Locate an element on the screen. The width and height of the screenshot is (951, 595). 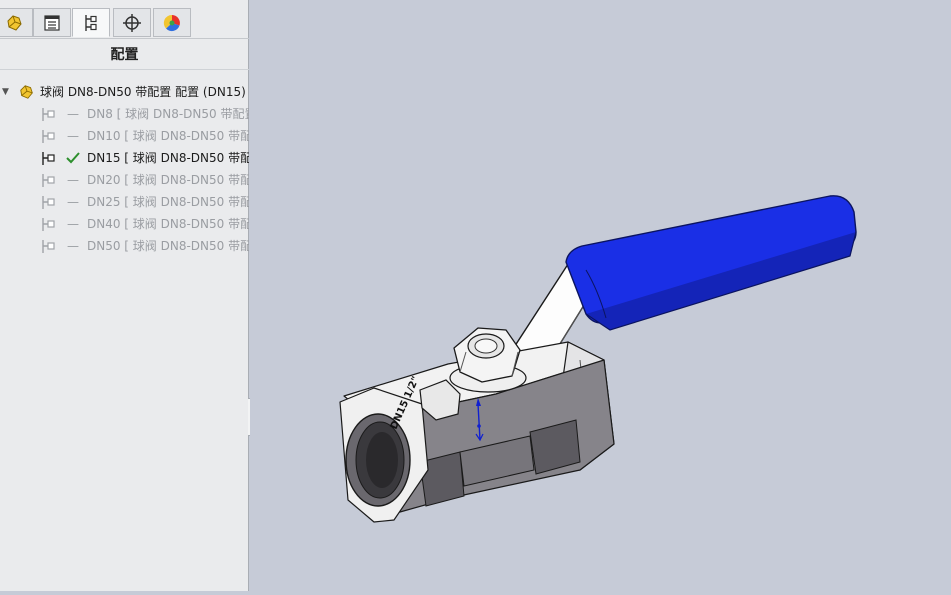
configuration-item: — DN50 [ 球阀 DN8-DN50 带配置 ] is located at coordinates (124, 246).